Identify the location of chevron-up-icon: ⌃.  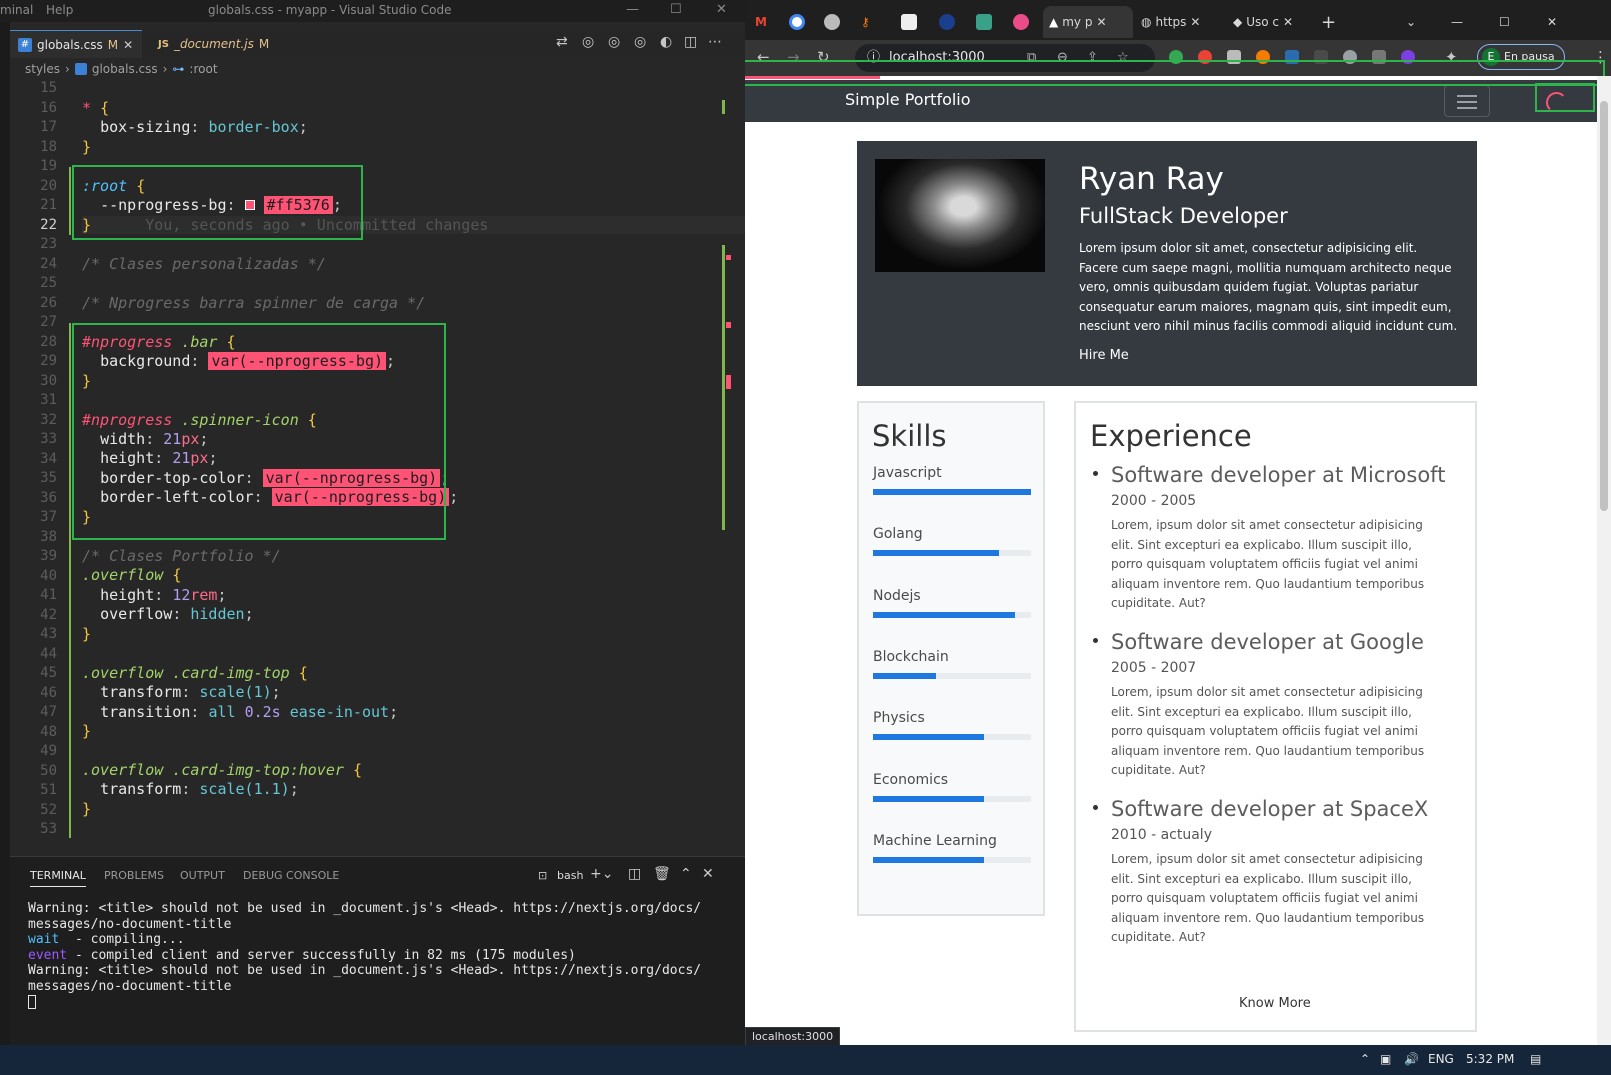
(1365, 1059).